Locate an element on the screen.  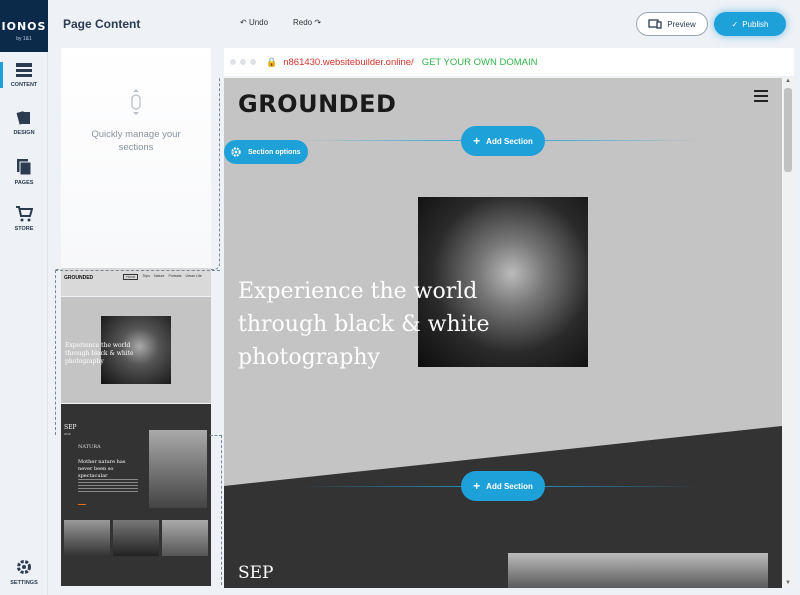
rail-store: STORE is located at coordinates (24, 219).